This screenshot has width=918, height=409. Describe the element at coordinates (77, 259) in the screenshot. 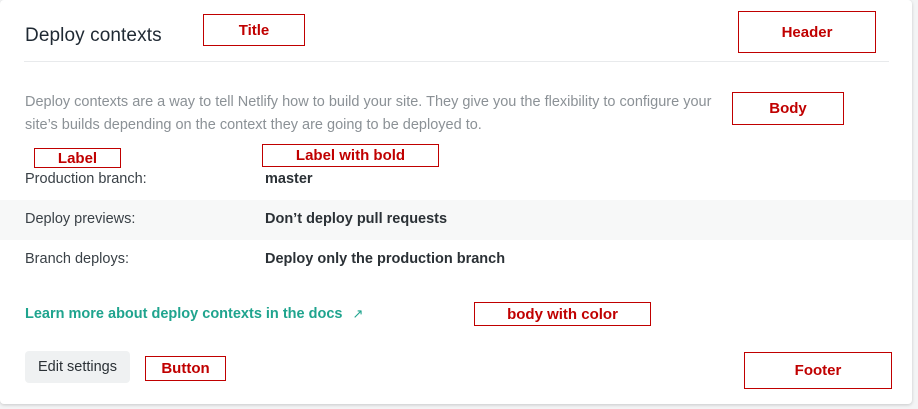

I see `row-label: Branch deploys:` at that location.